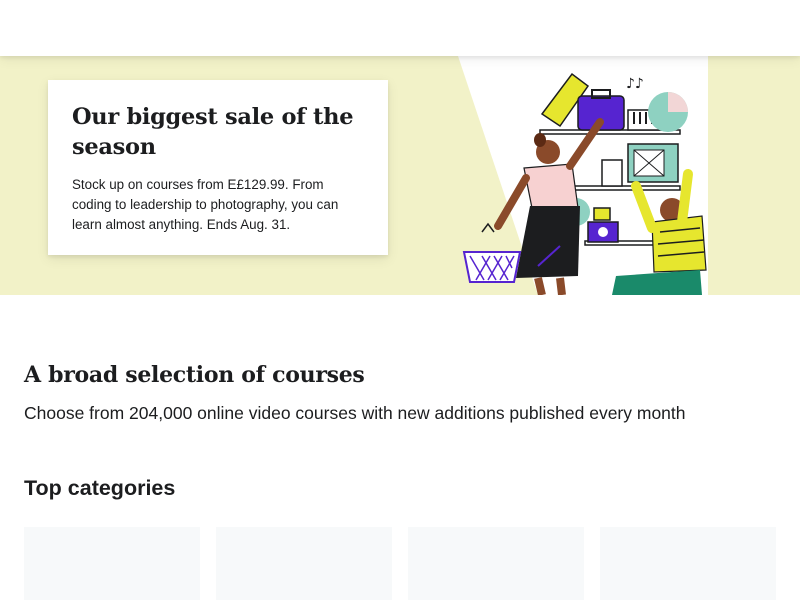 The image size is (800, 600). I want to click on top-navigation-bar, so click(400, 28).